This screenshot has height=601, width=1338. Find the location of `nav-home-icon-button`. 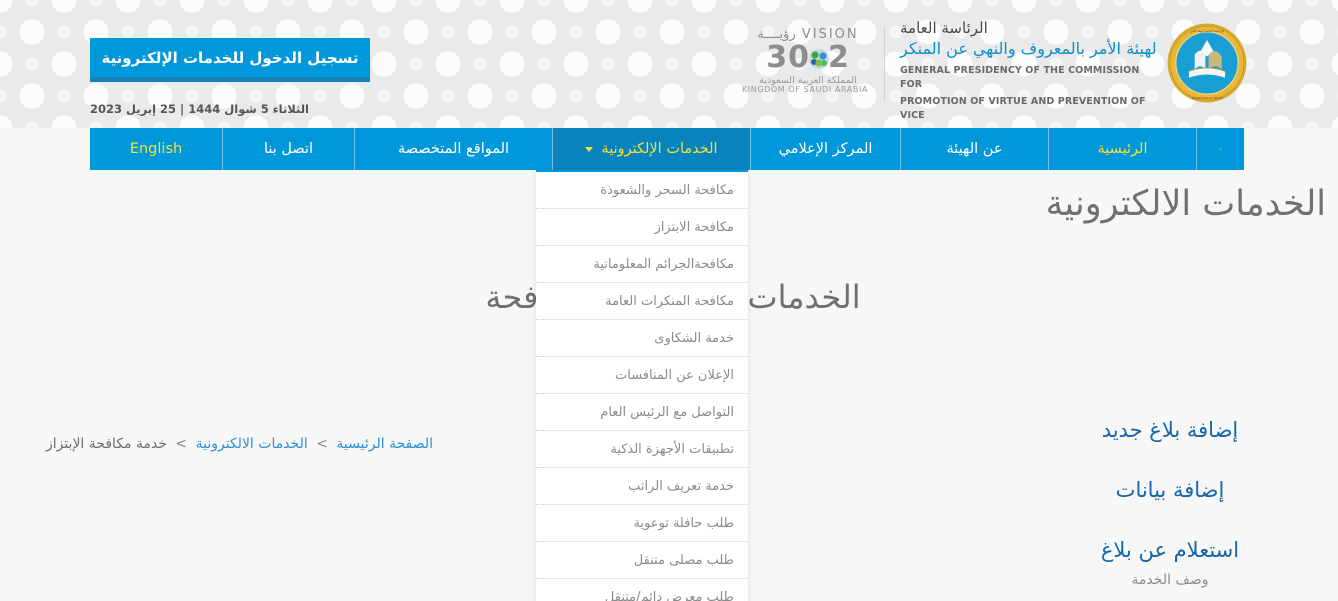

nav-home-icon-button is located at coordinates (1220, 149).